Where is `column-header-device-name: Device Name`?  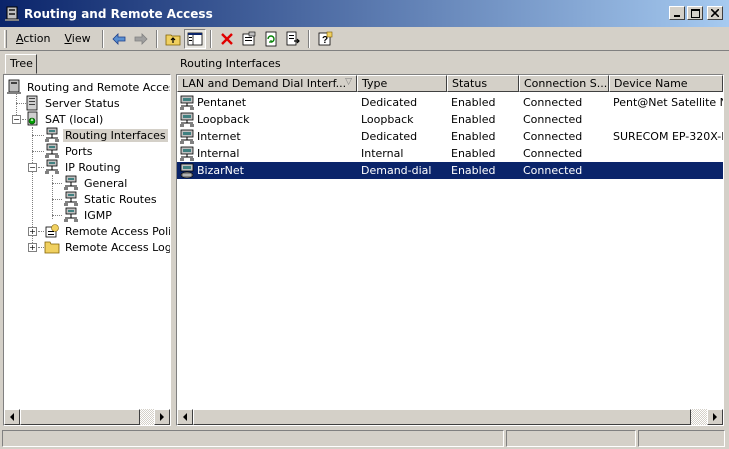 column-header-device-name: Device Name is located at coordinates (666, 83).